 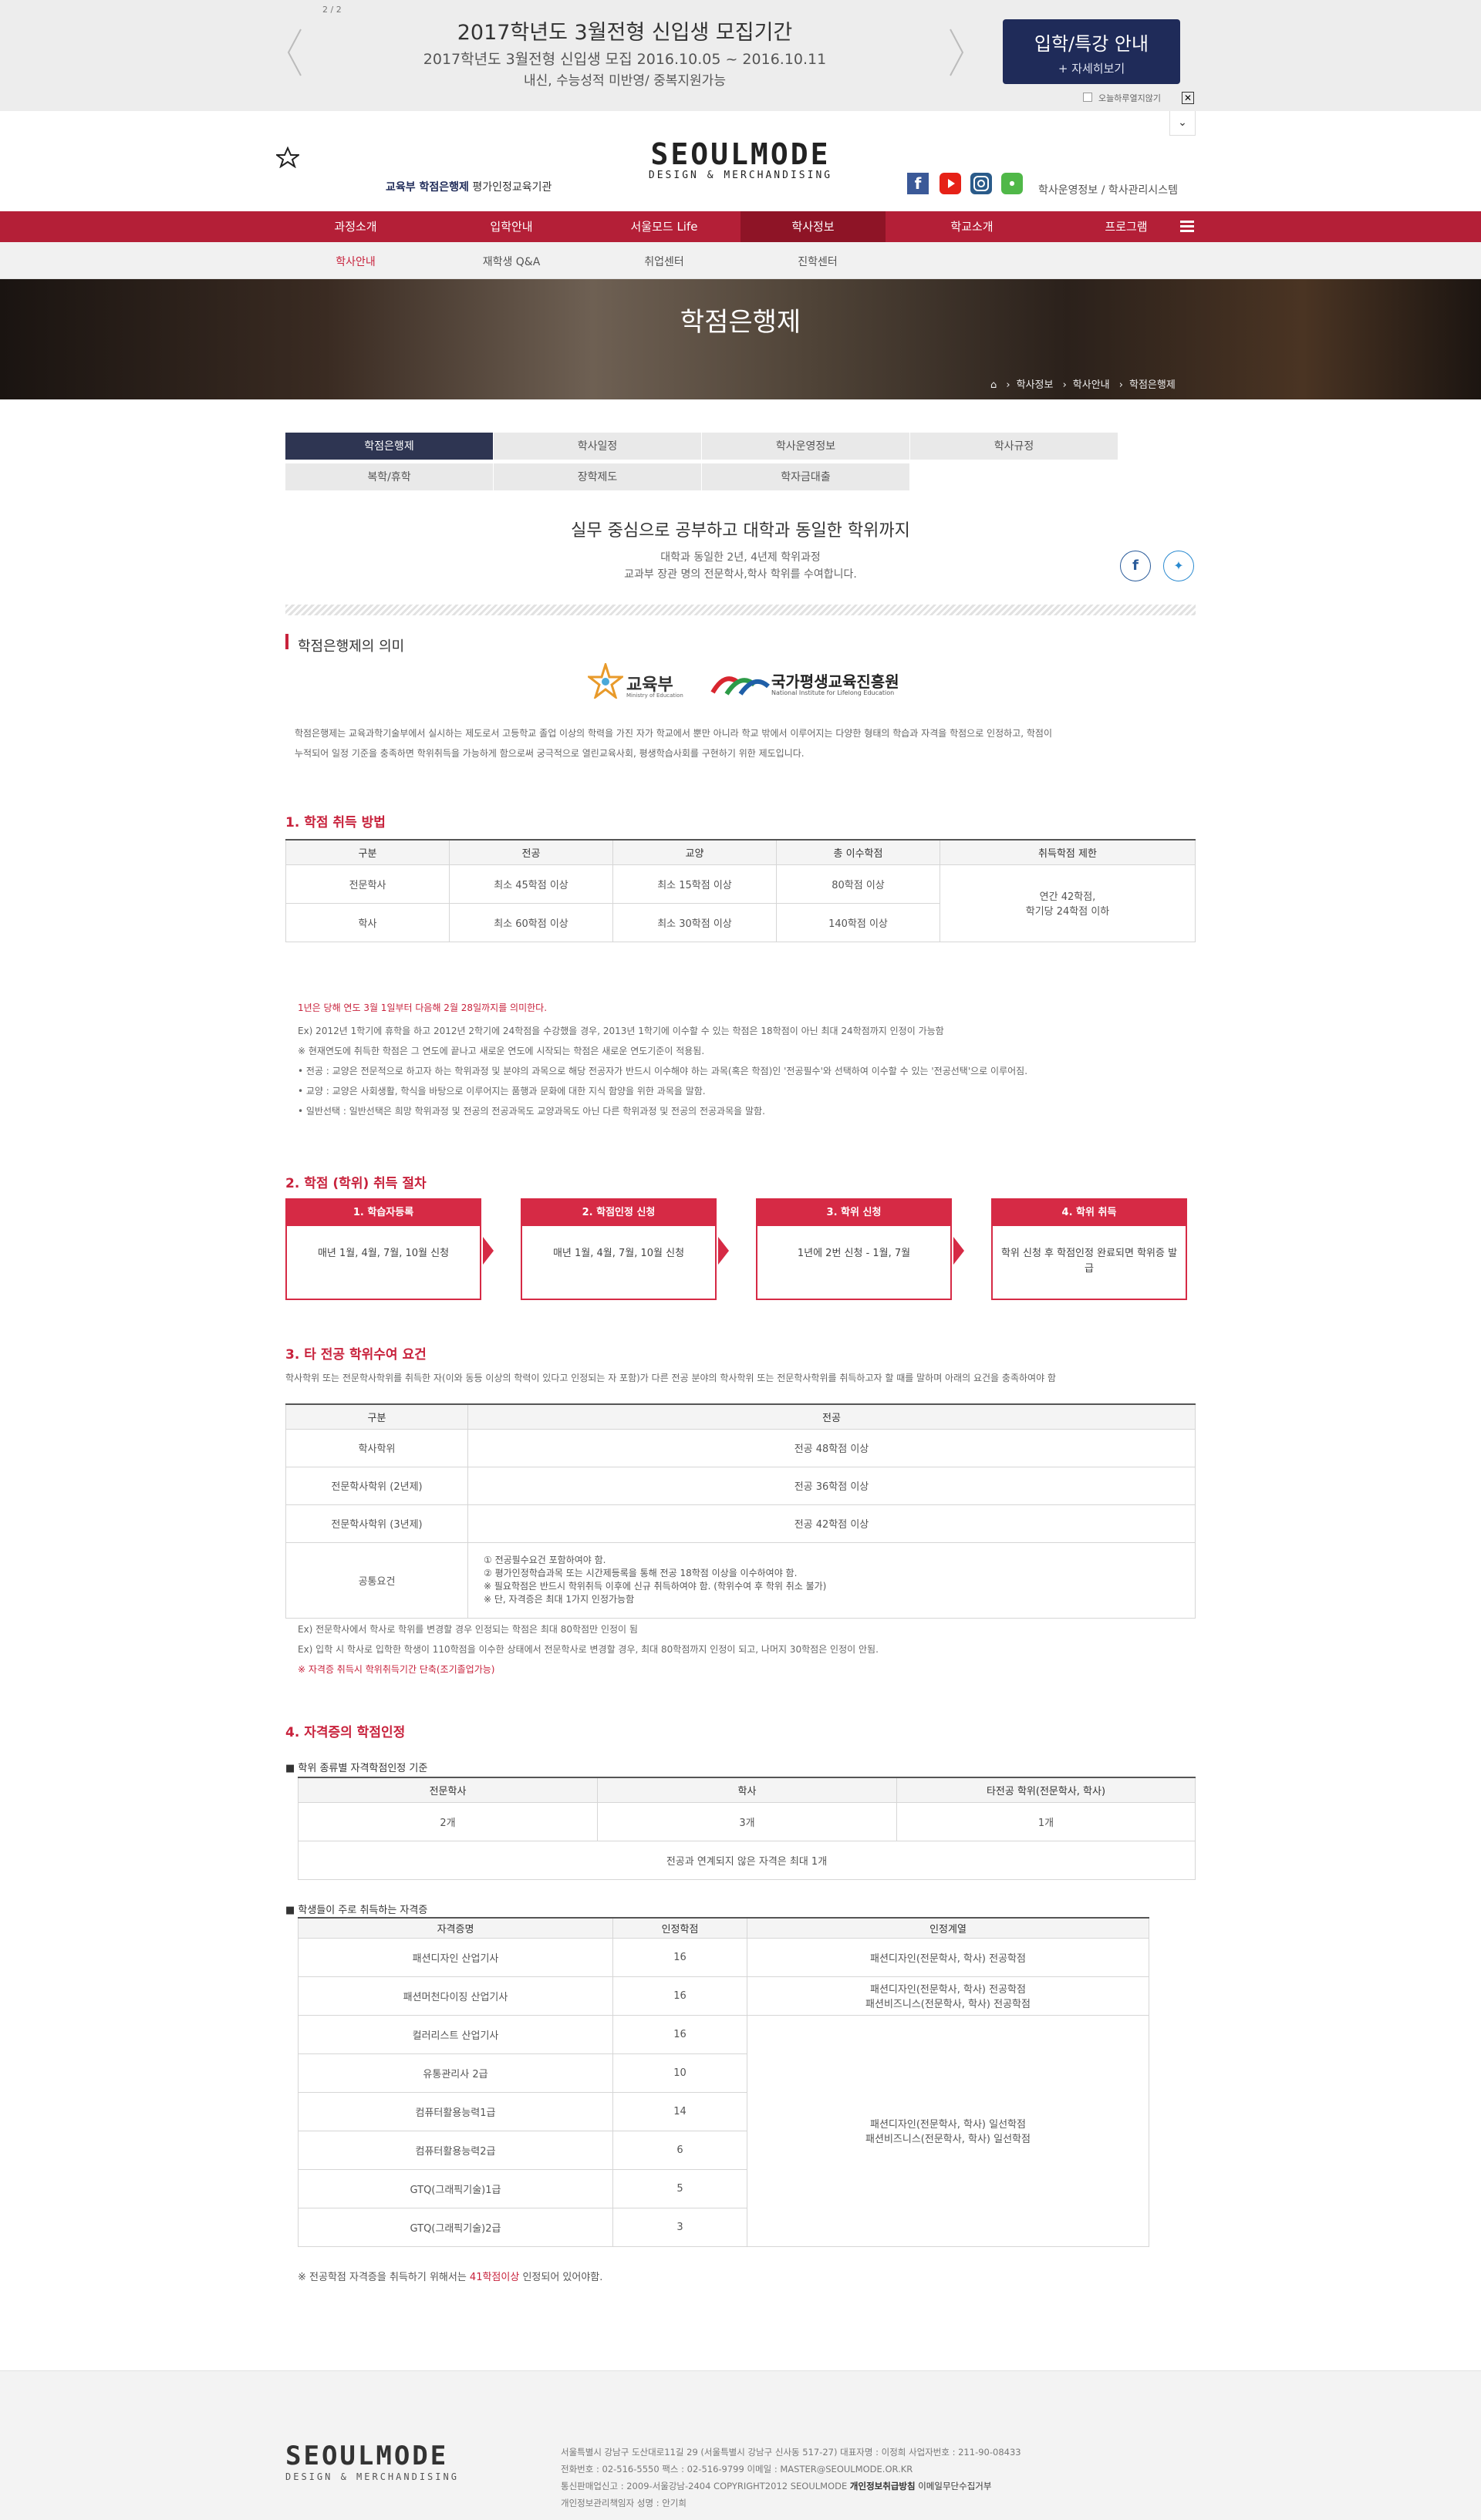 I want to click on sub-nav-career: 취업센터, so click(x=664, y=261).